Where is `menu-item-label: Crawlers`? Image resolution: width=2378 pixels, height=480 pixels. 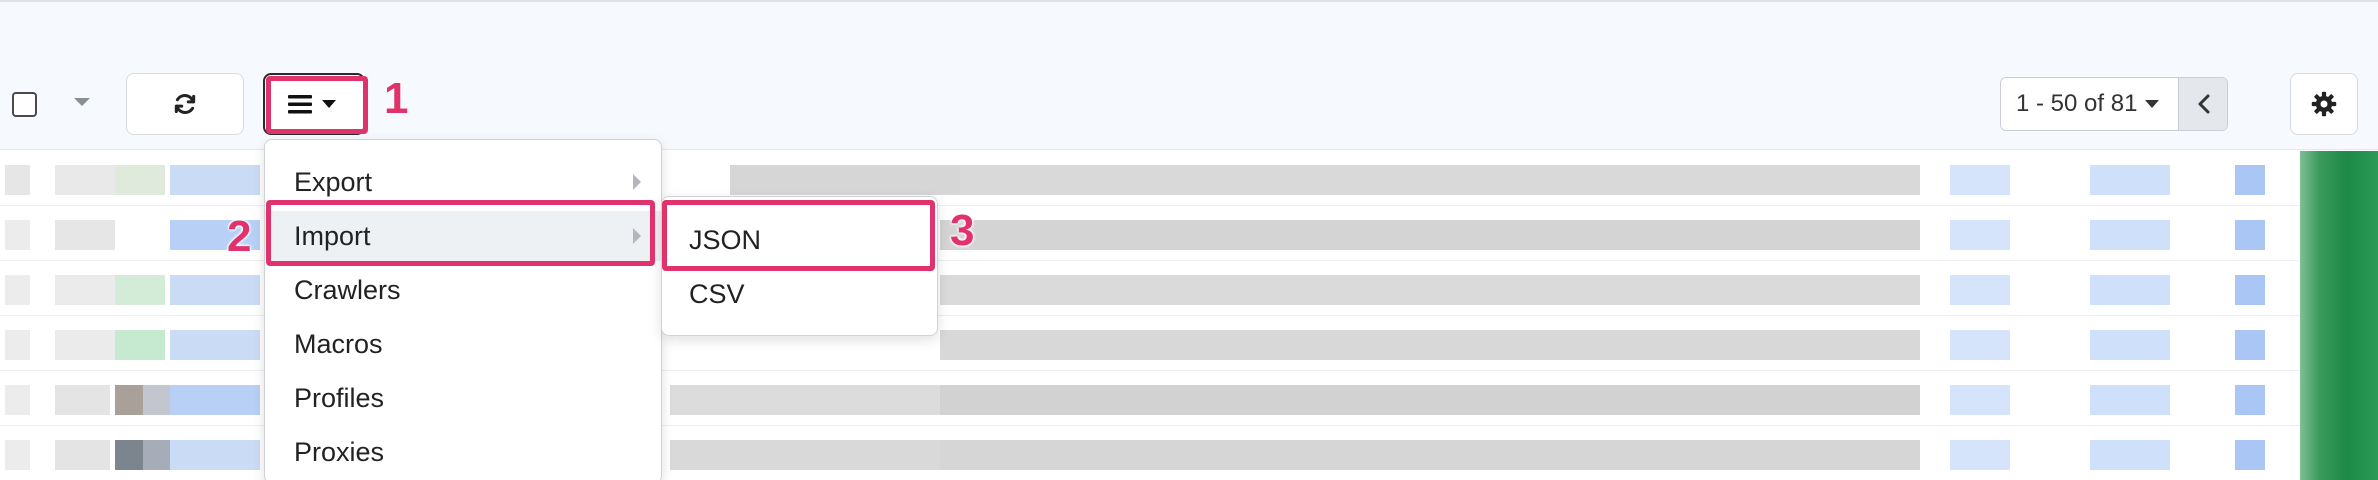
menu-item-label: Crawlers is located at coordinates (347, 289).